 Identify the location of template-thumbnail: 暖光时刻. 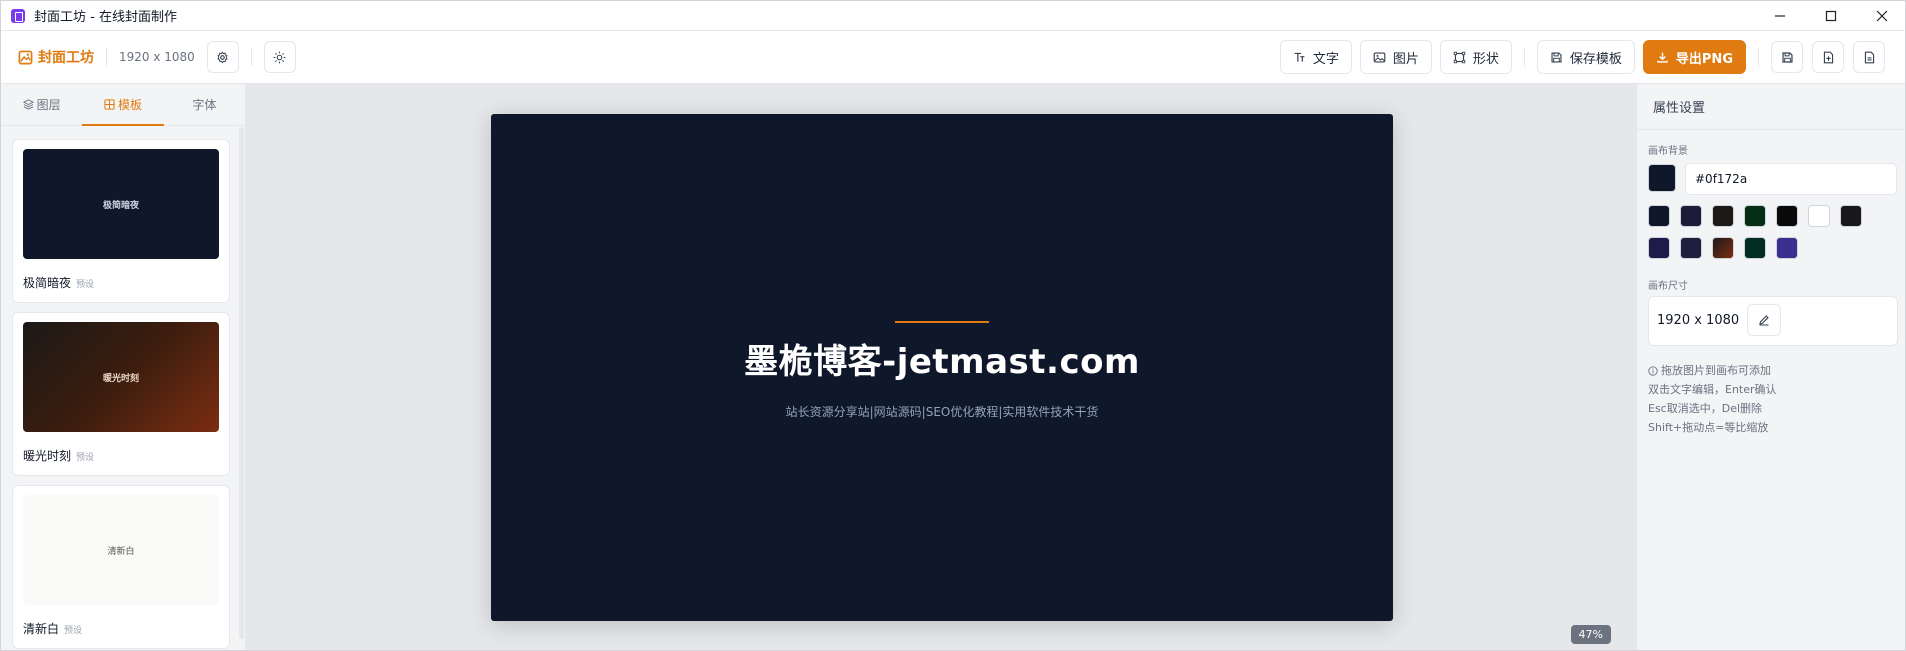
(121, 377).